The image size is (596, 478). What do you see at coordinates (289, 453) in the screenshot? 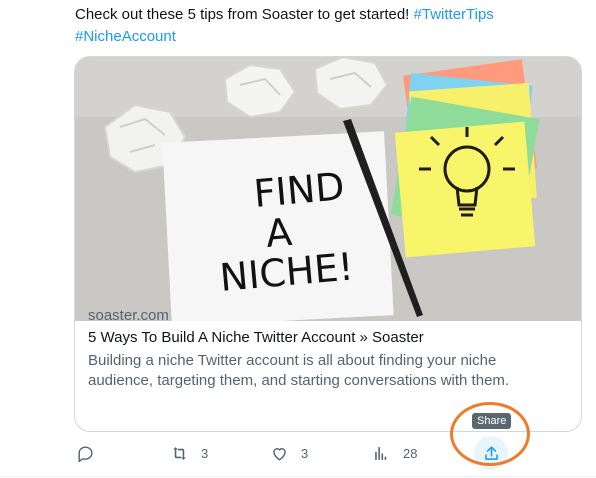
I see `like-button: 3` at bounding box center [289, 453].